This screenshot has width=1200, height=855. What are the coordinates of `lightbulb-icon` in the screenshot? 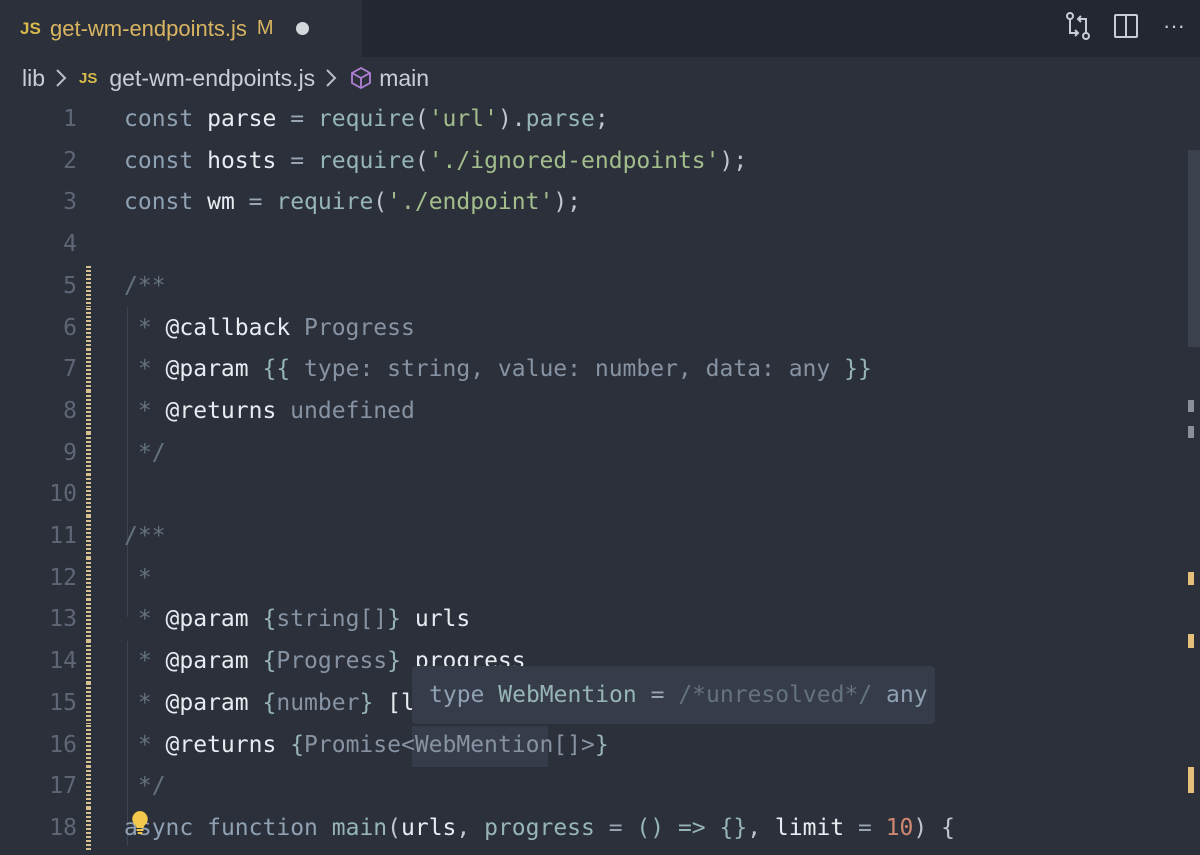 It's located at (140, 823).